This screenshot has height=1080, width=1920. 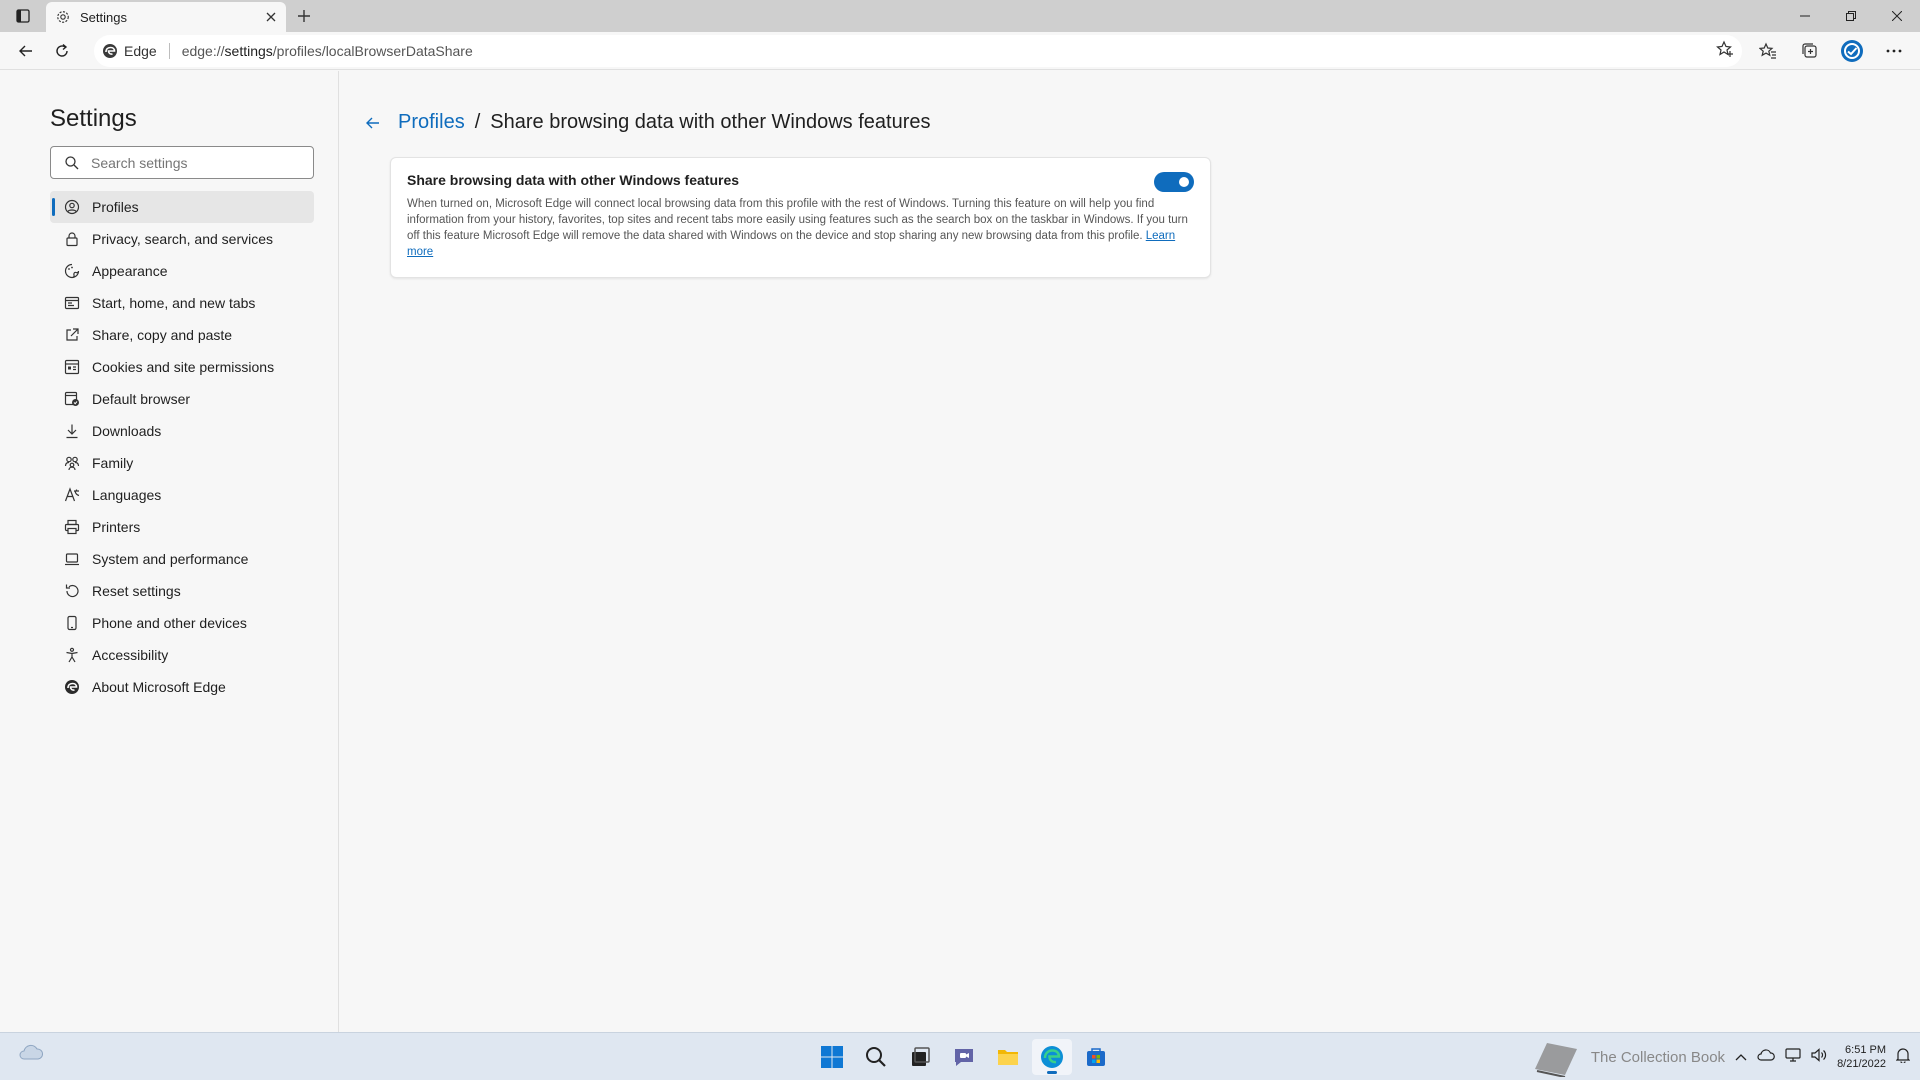 I want to click on accessibility-icon, so click(x=72, y=655).